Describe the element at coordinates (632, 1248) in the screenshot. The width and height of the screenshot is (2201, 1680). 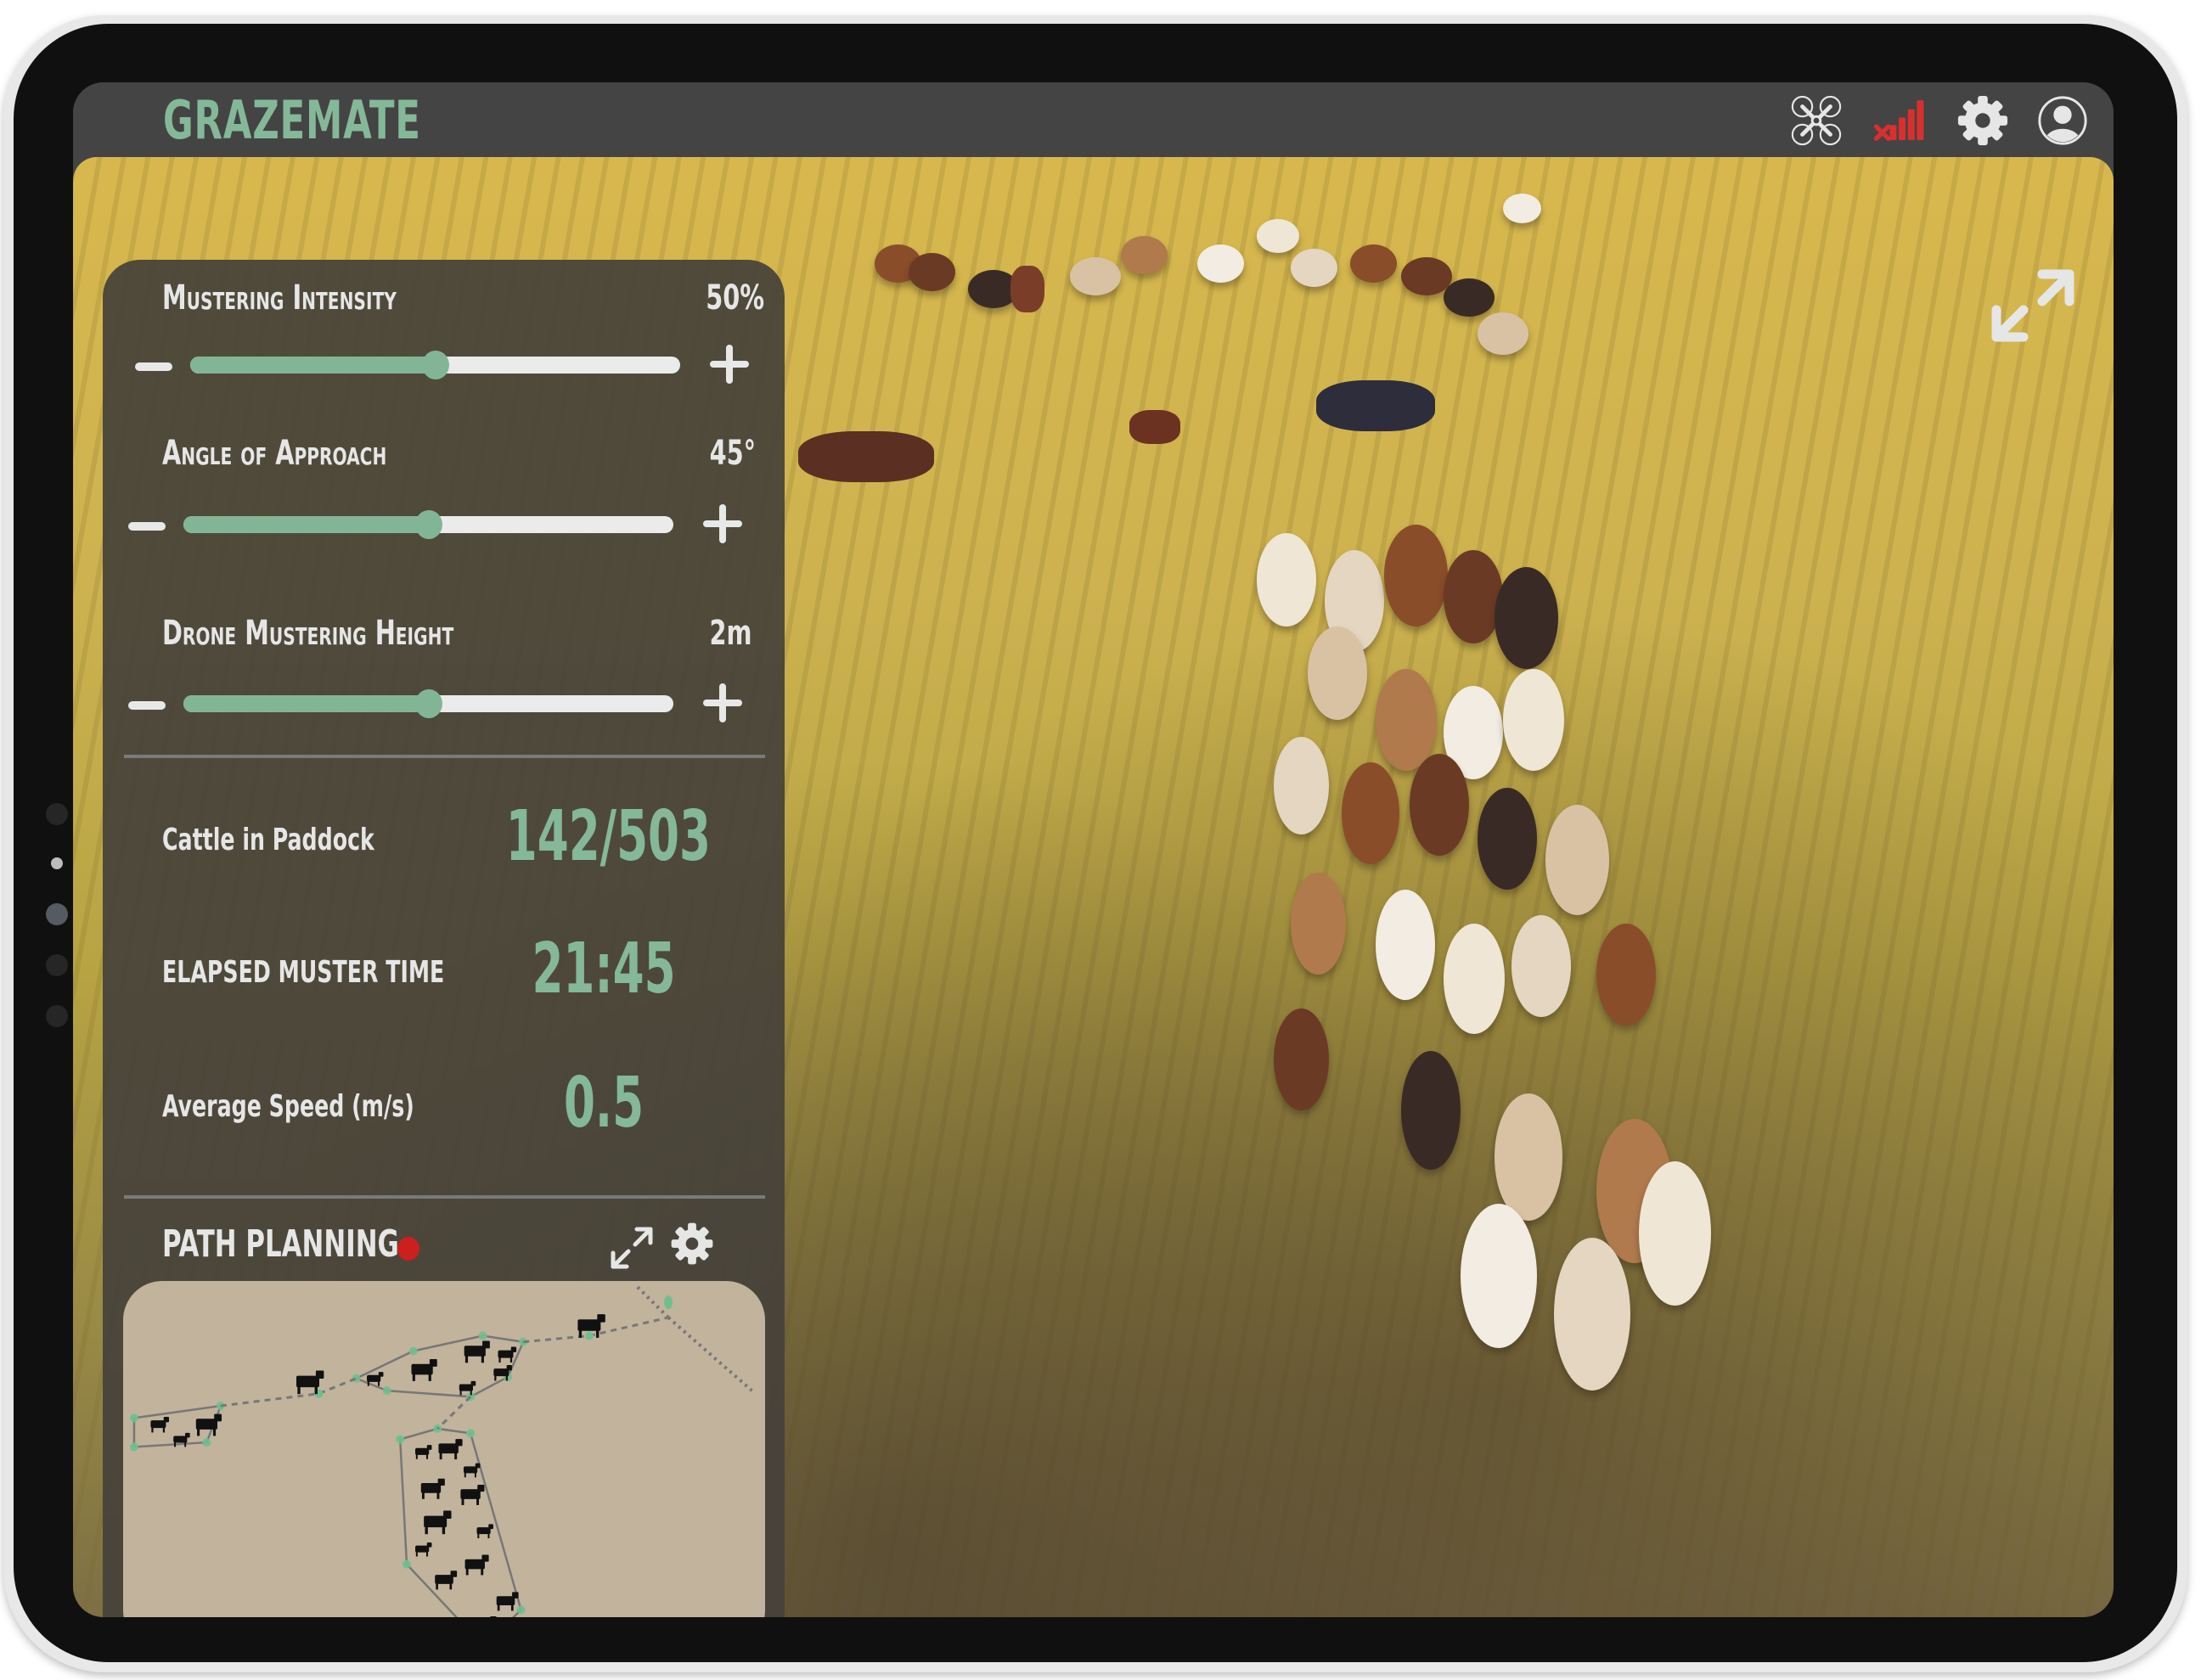
I see `expand-map-icon` at that location.